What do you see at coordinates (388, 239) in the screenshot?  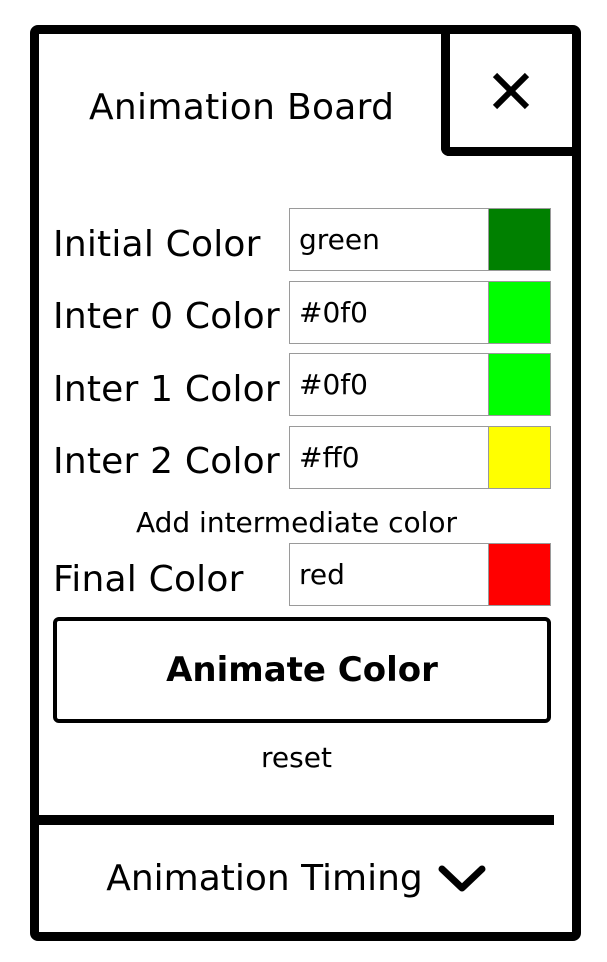 I see `initial-color-input` at bounding box center [388, 239].